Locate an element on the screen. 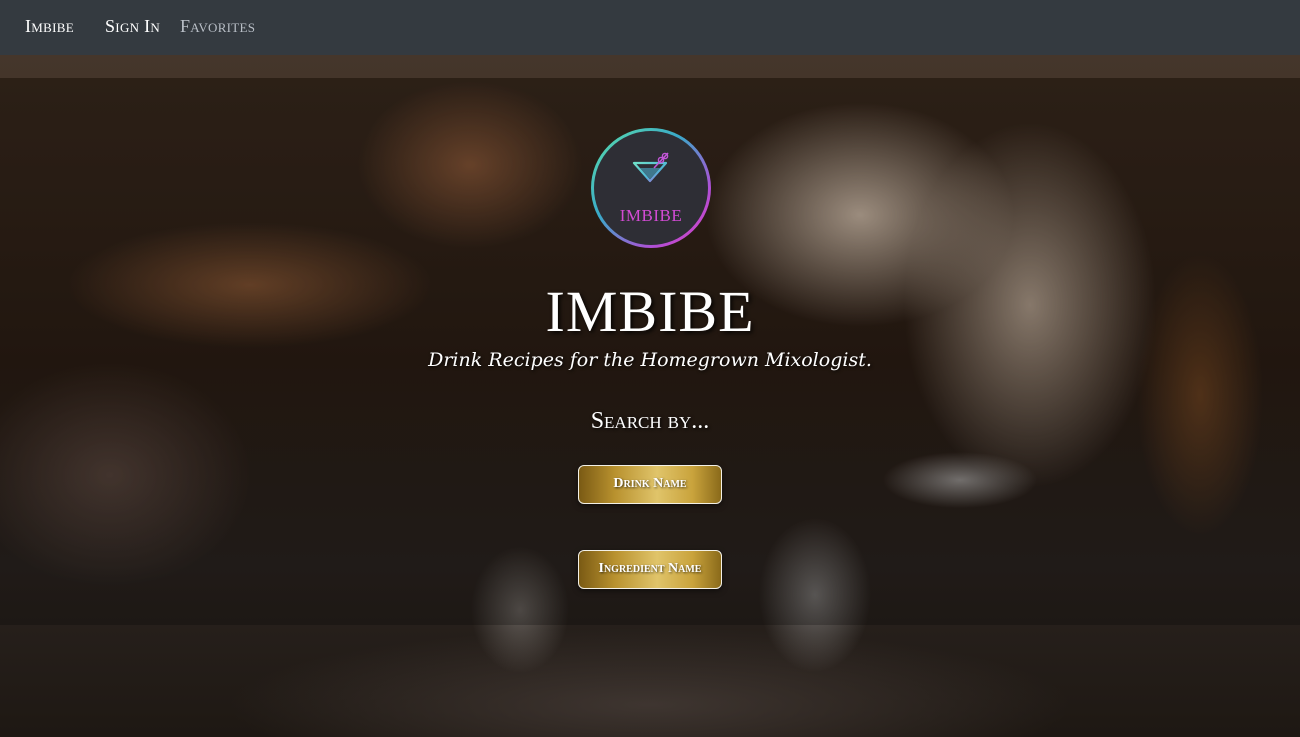  sign-in-link: Sign In is located at coordinates (132, 26).